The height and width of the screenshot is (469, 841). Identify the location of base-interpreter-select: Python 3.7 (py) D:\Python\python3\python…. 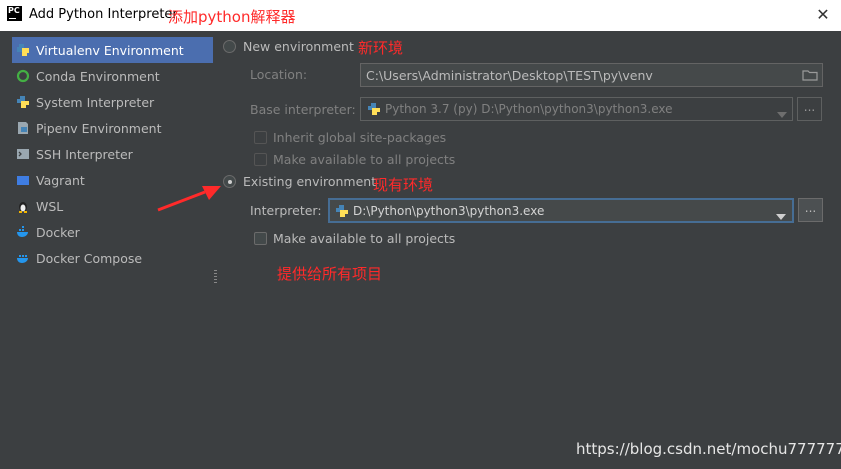
(576, 109).